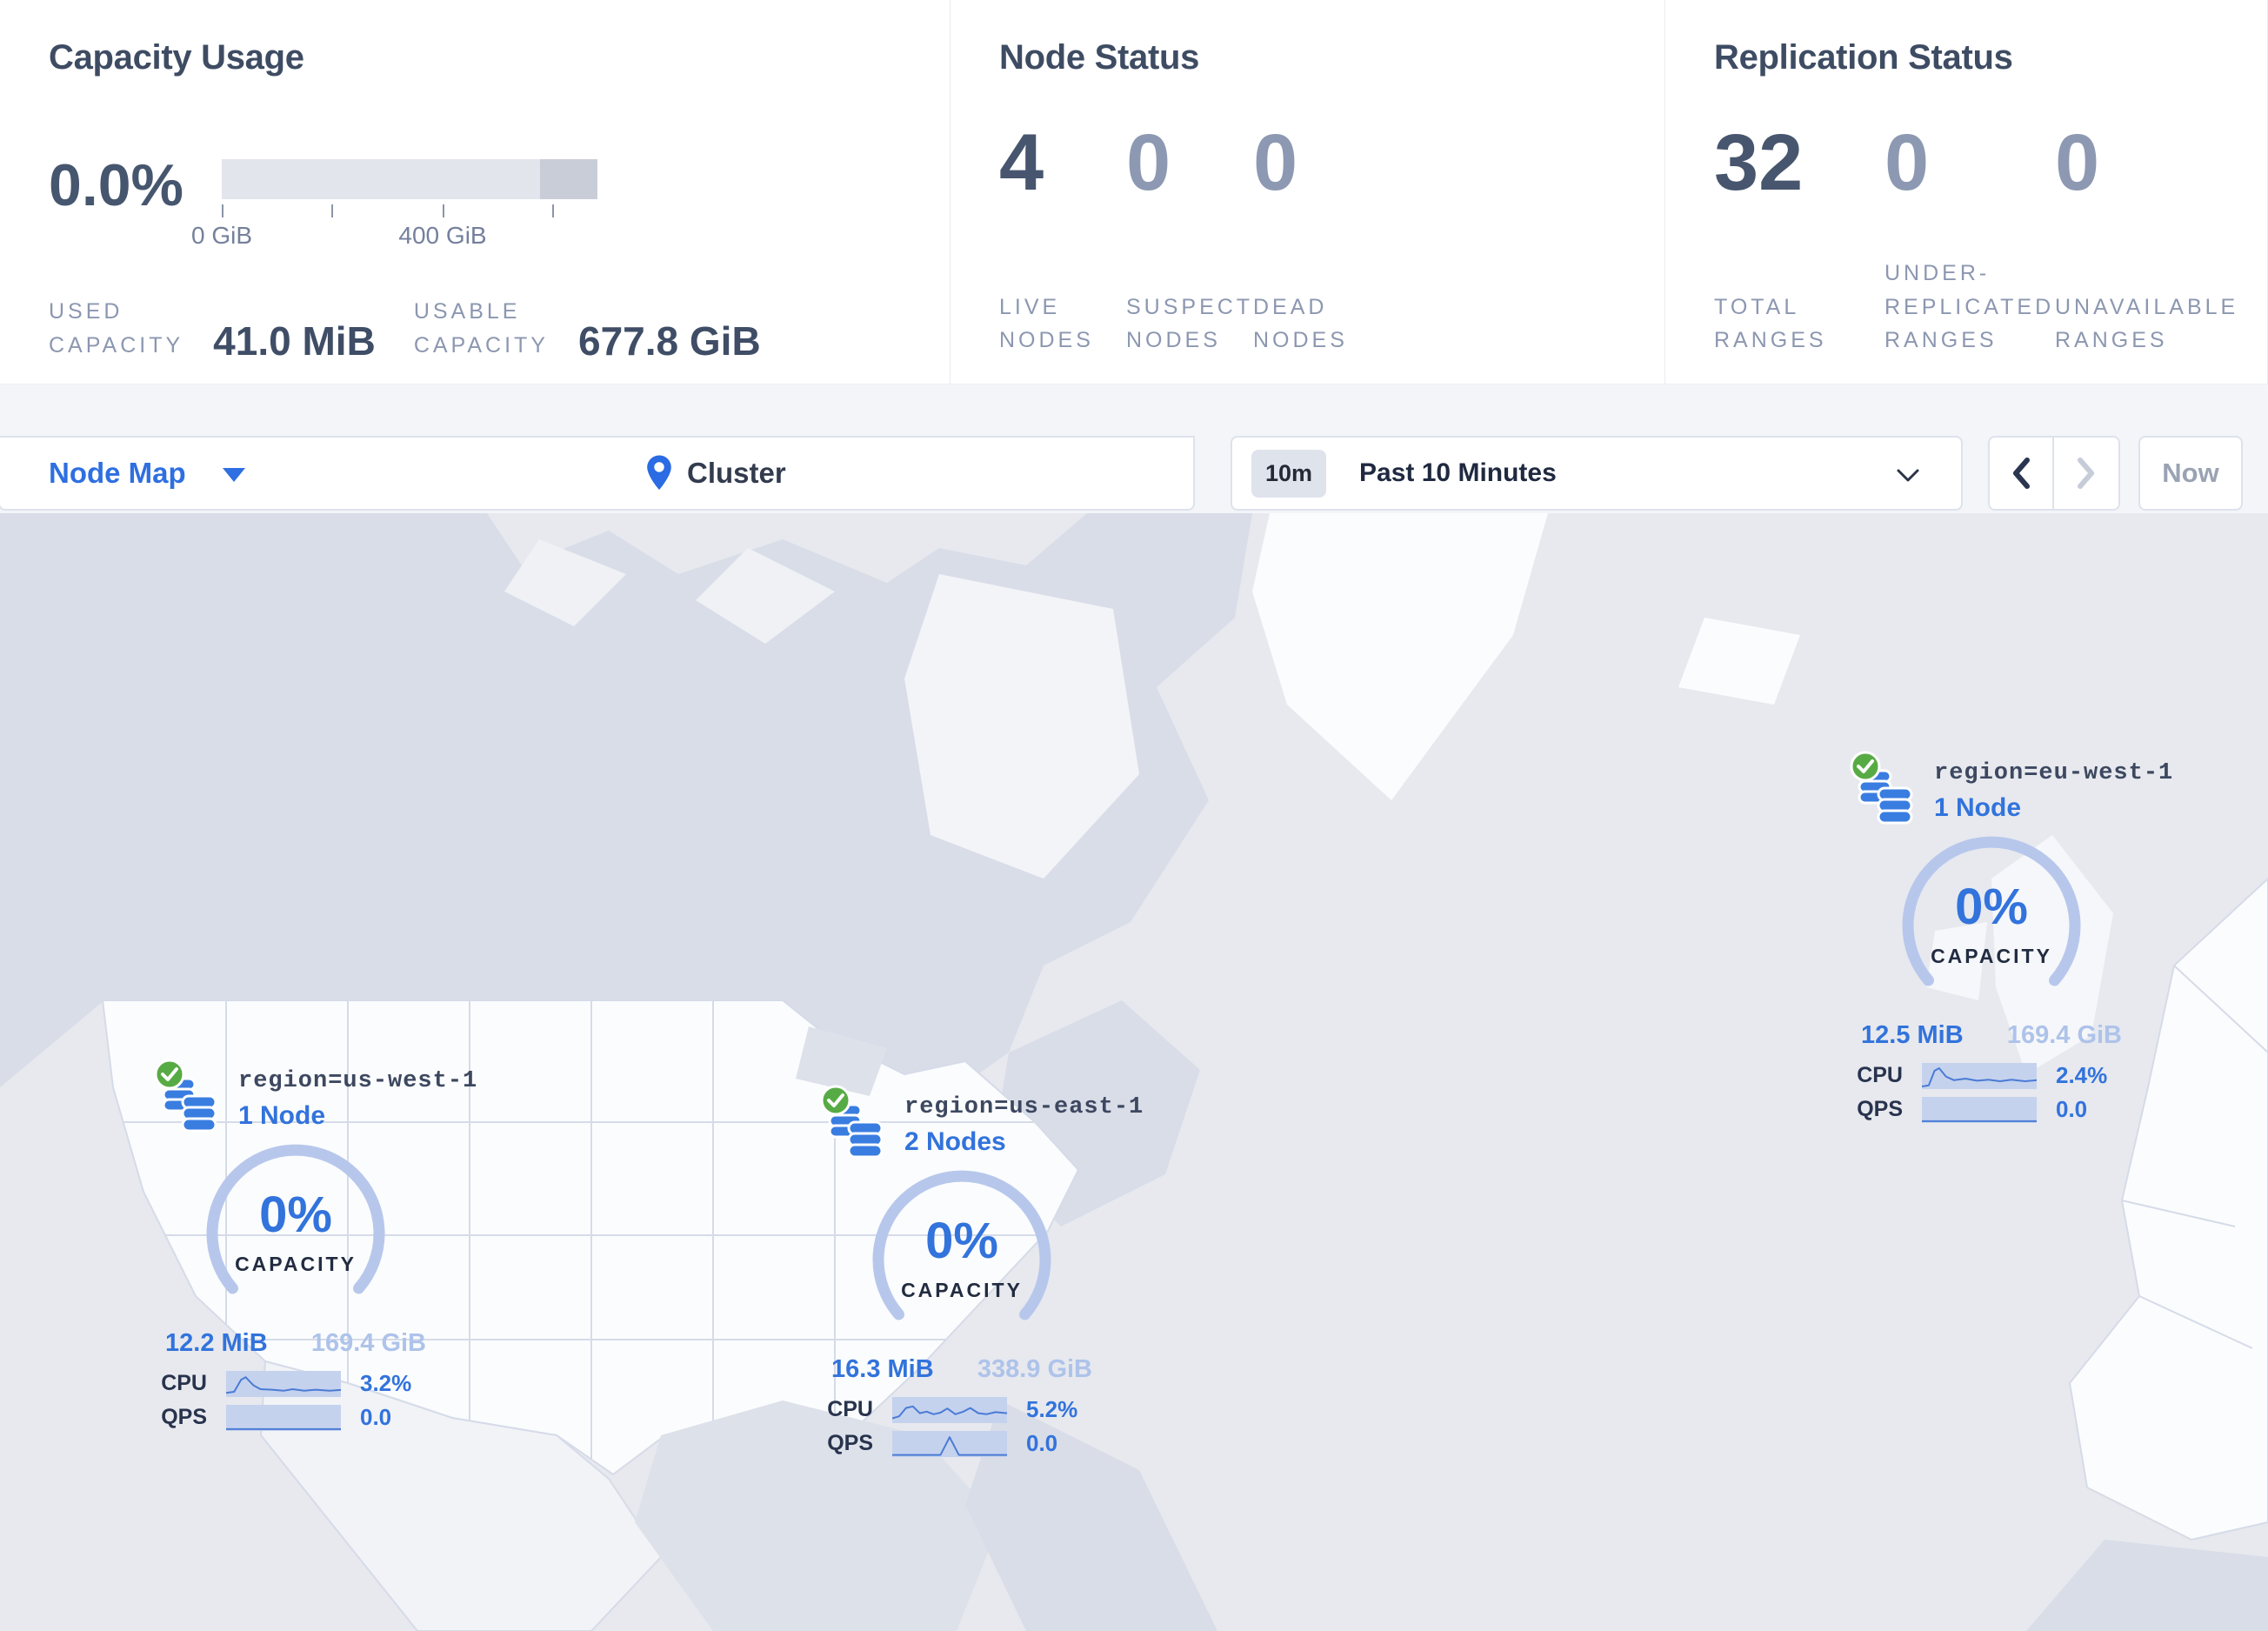 The height and width of the screenshot is (1631, 2268). Describe the element at coordinates (597, 473) in the screenshot. I see `view-breadcrumb-bar: Node Map Cluster` at that location.